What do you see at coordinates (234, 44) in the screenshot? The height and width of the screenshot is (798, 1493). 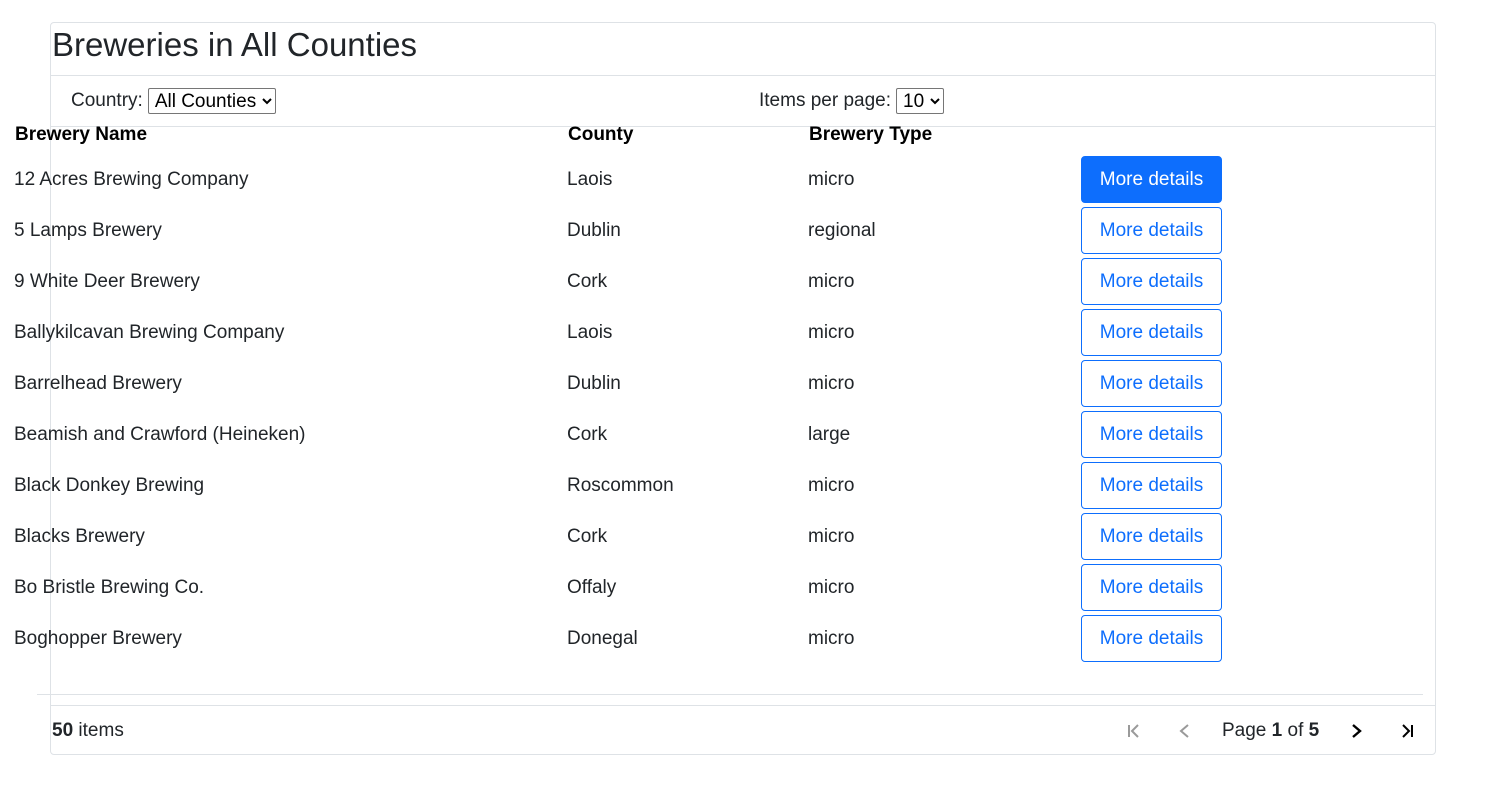 I see `page-title: Breweries in All Counties` at bounding box center [234, 44].